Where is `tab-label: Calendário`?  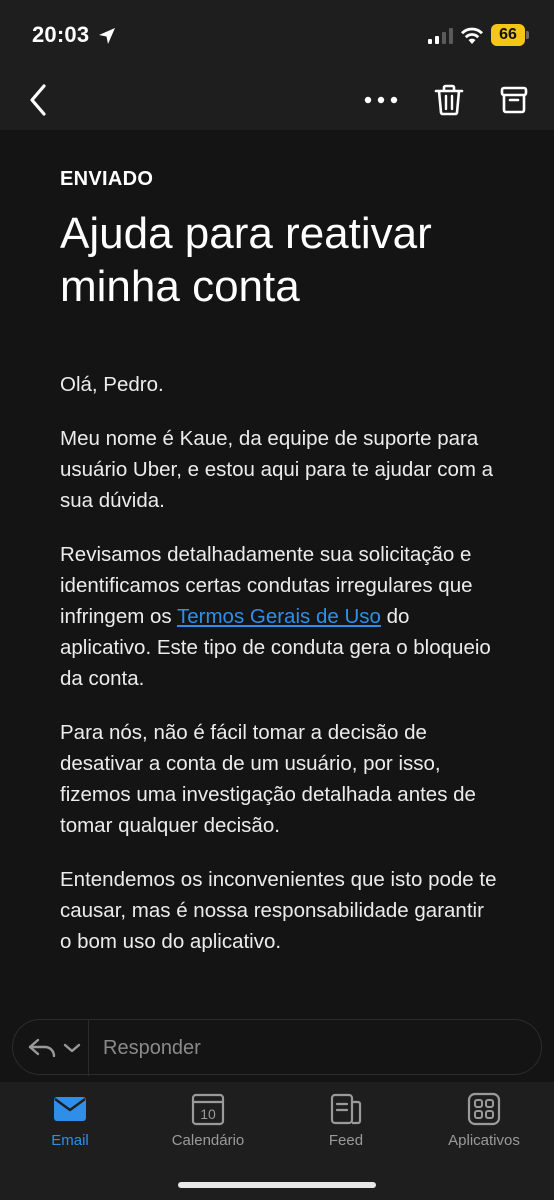
tab-label: Calendário is located at coordinates (208, 1140).